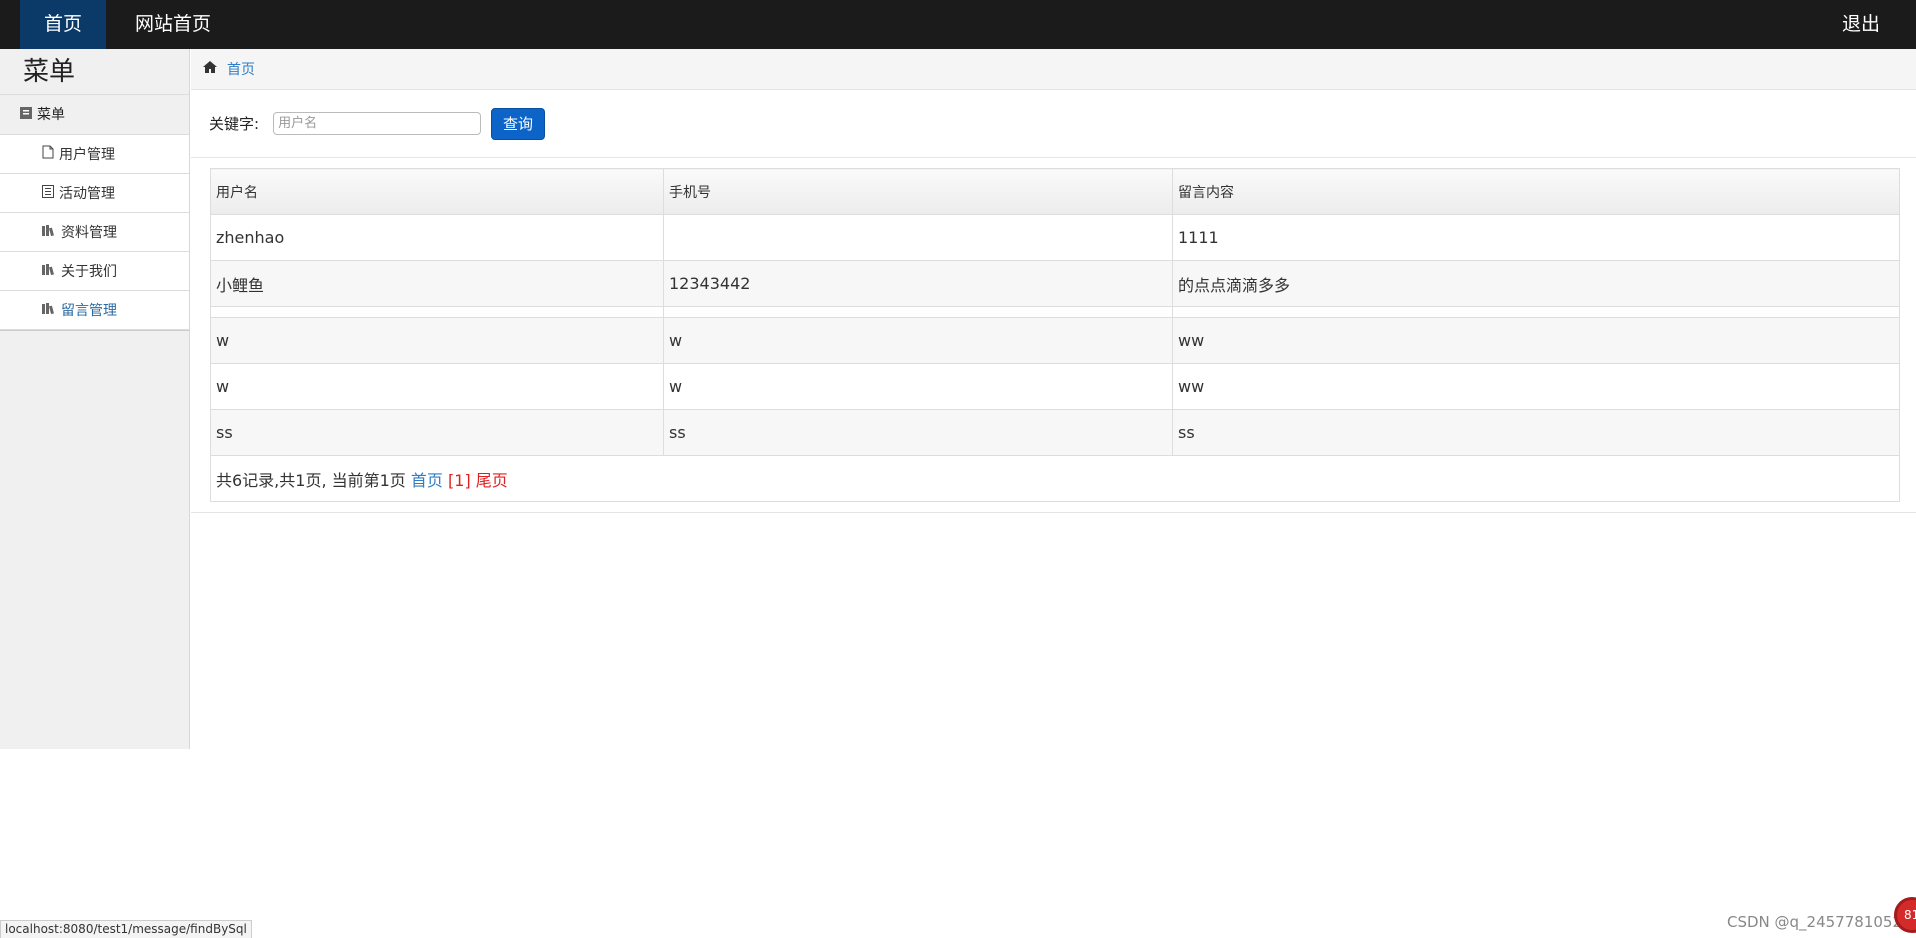 This screenshot has height=938, width=1916. I want to click on sidebar-item-label: 留言管理, so click(89, 311).